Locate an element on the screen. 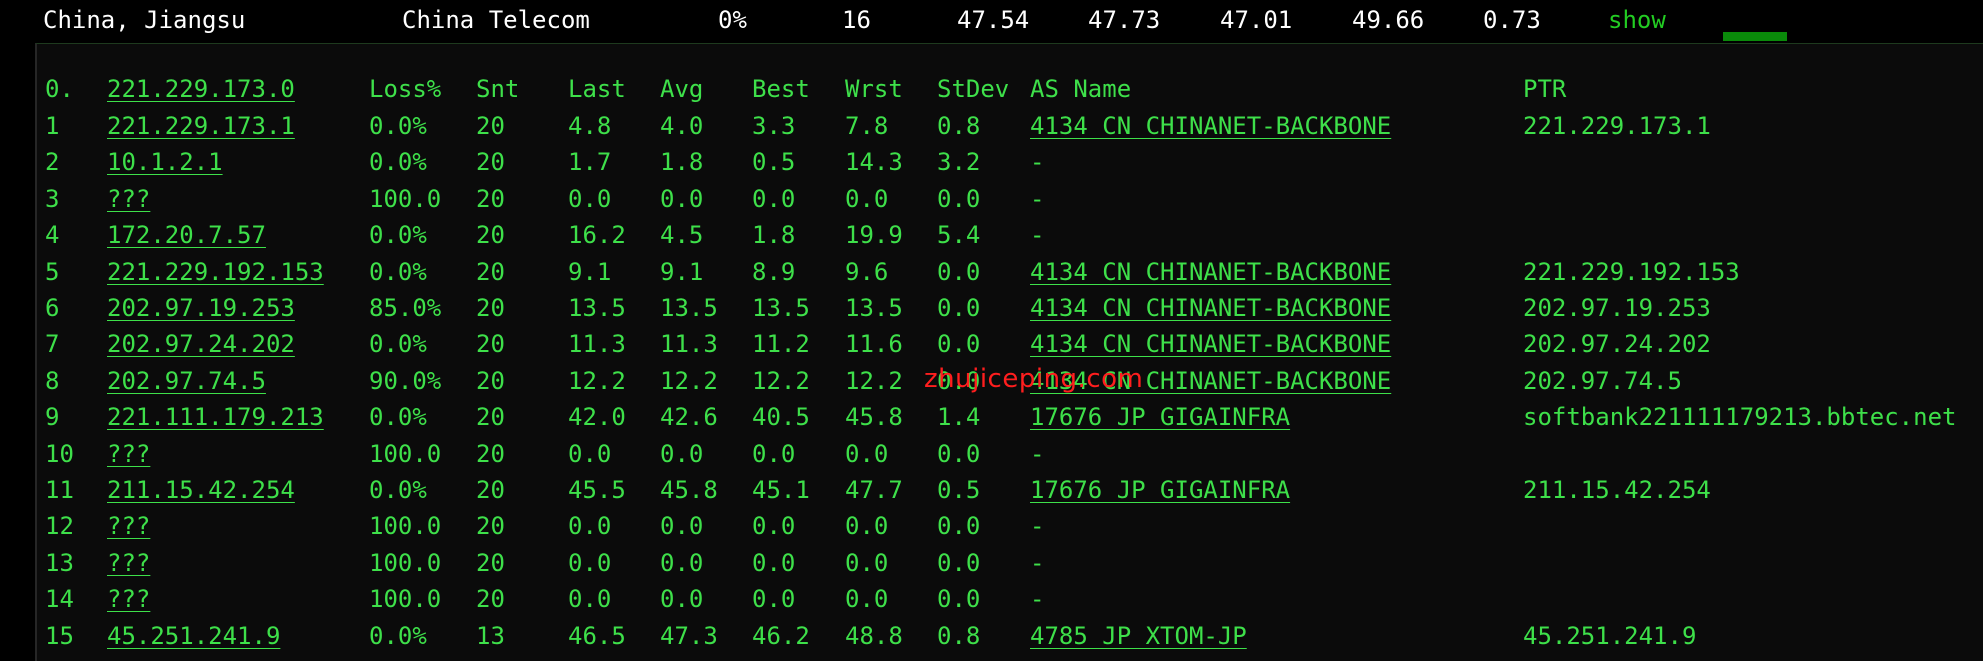  cell-host-link: 221.111.179.213 is located at coordinates (215, 417).